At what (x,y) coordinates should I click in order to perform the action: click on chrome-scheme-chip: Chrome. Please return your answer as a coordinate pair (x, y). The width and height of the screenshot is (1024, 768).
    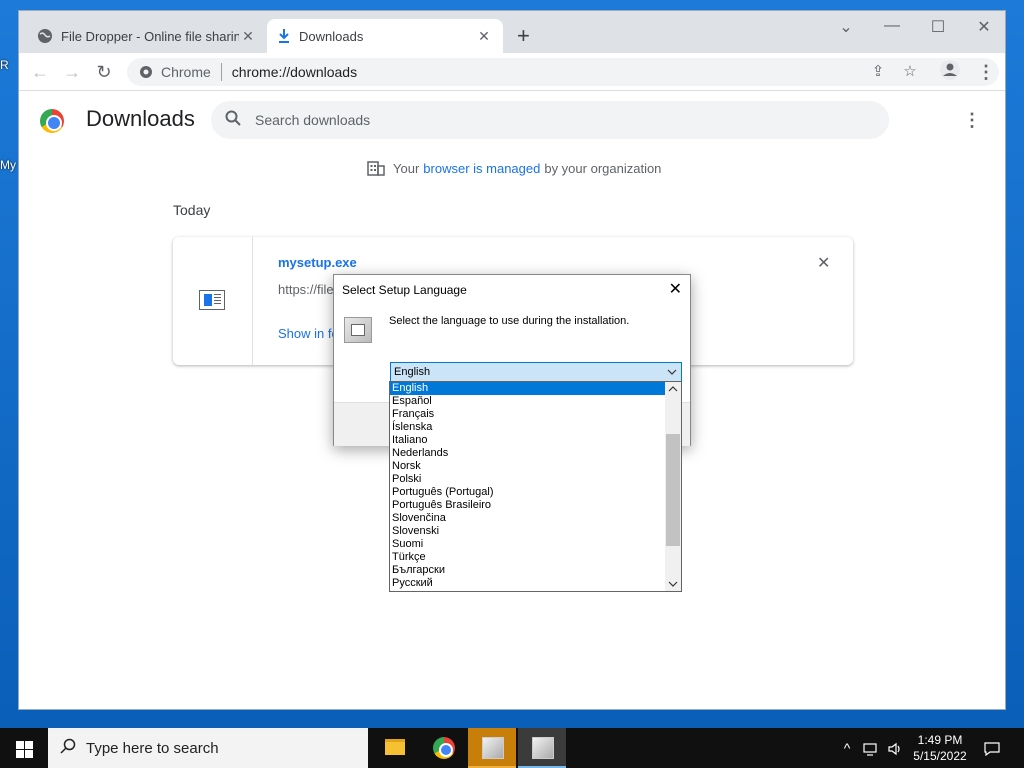
    Looking at the image, I should click on (175, 72).